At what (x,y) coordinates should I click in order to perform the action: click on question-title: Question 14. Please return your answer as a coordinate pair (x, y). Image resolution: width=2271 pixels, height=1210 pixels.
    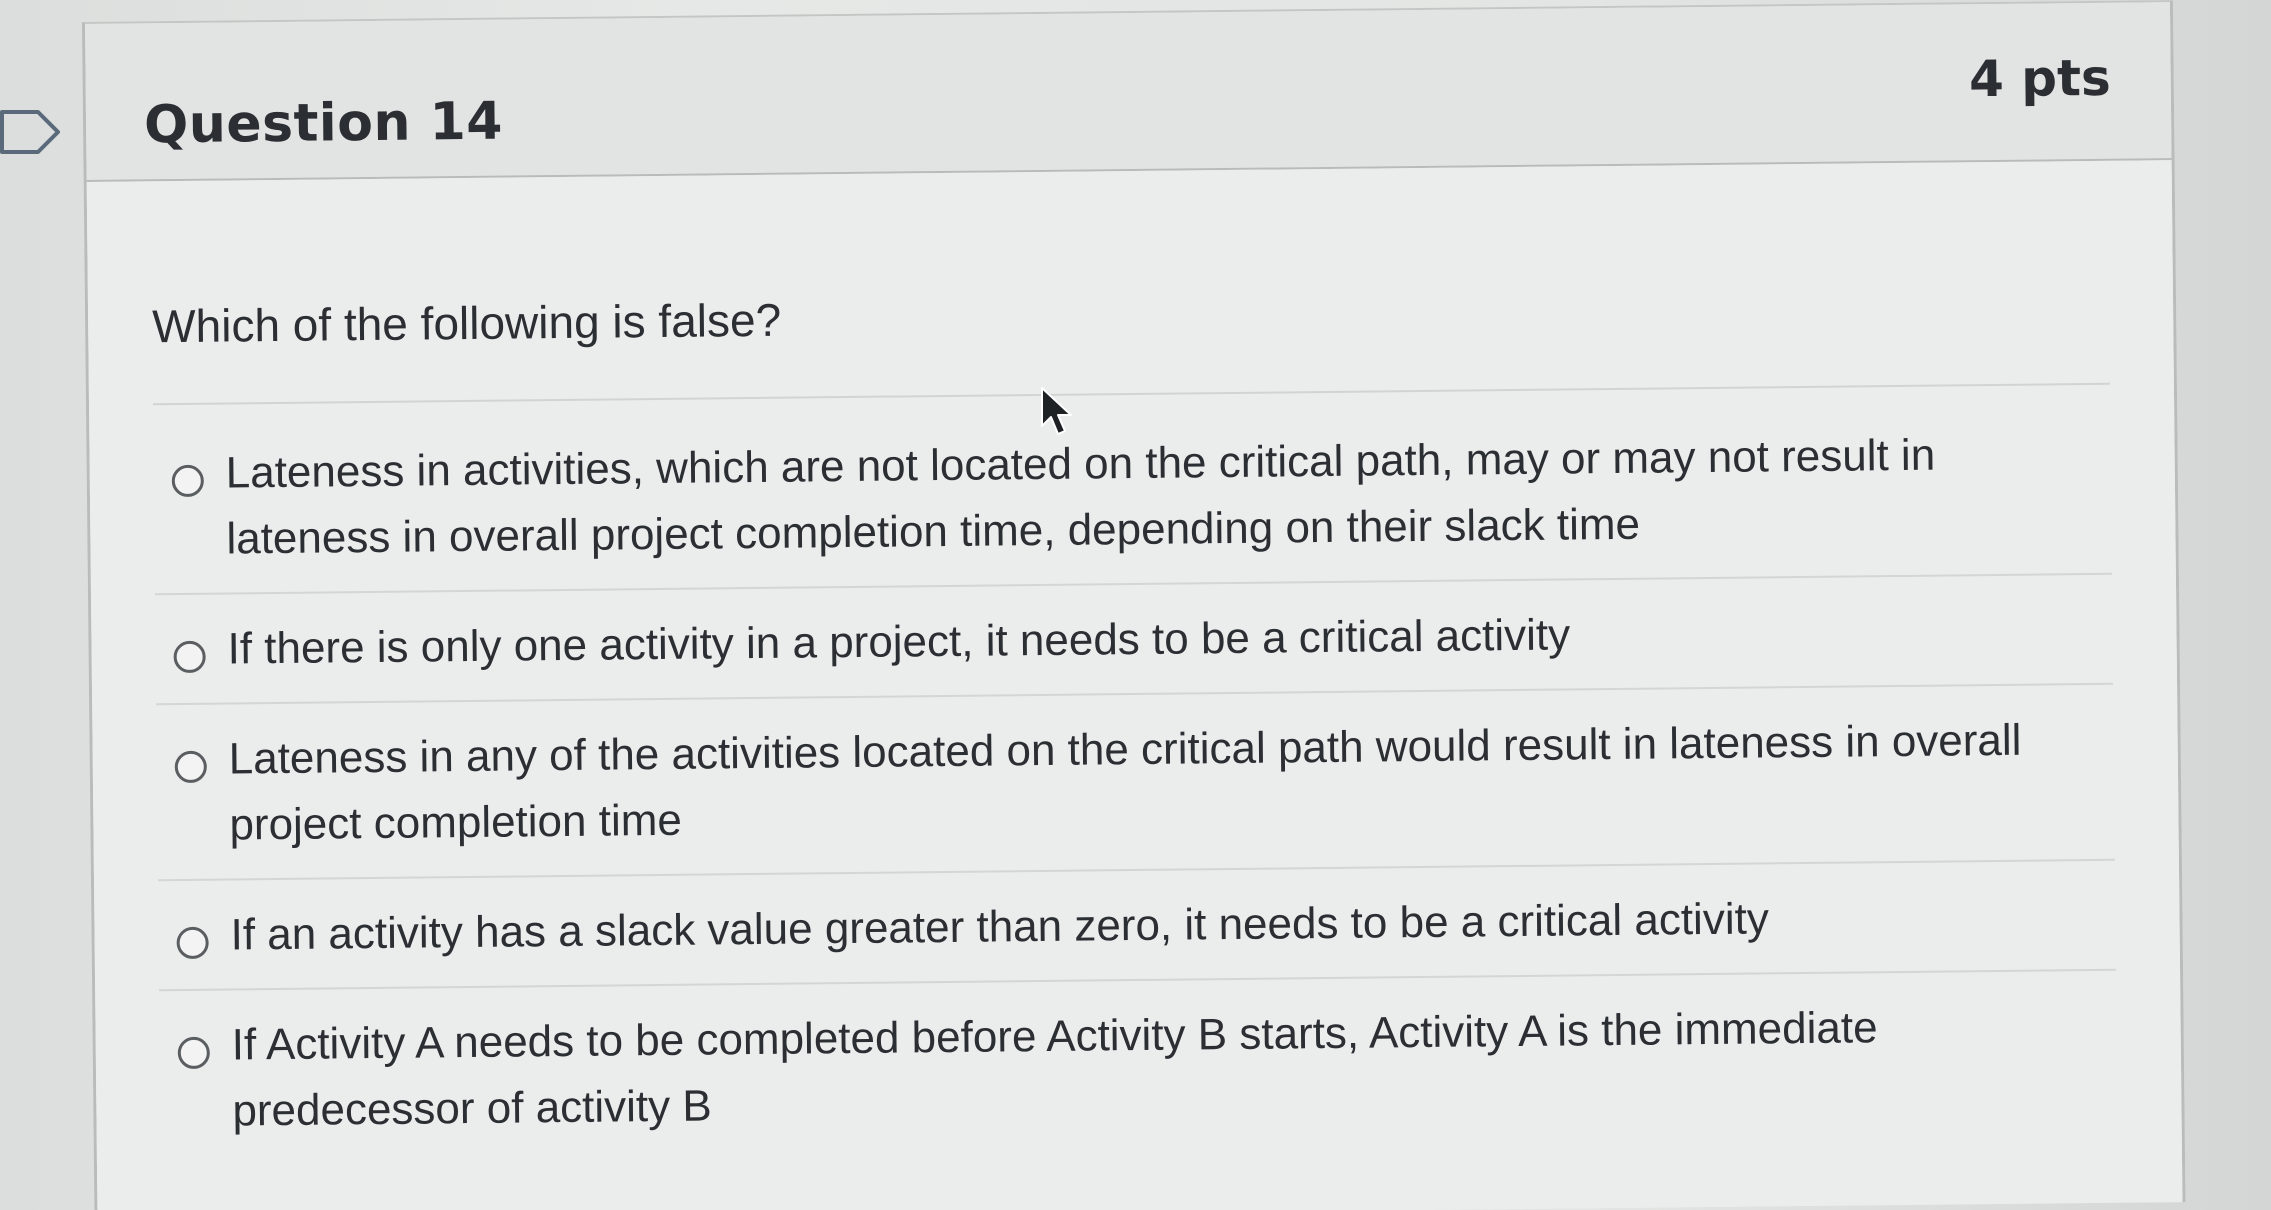
    Looking at the image, I should click on (323, 123).